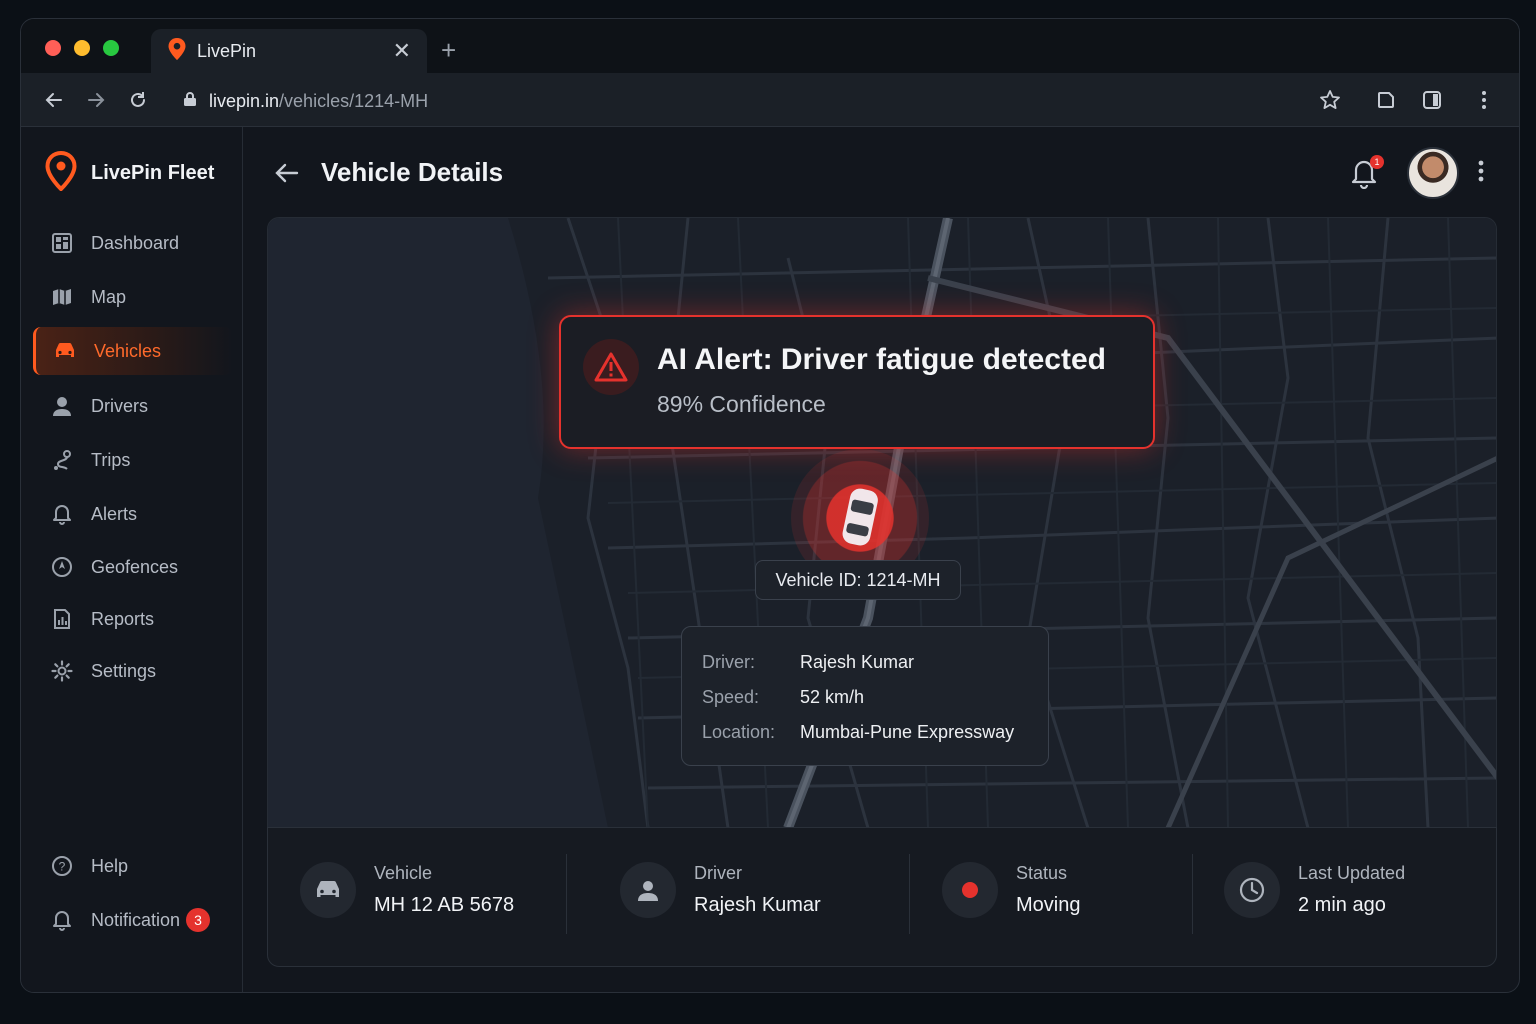 This screenshot has width=1536, height=1024. What do you see at coordinates (135, 242) in the screenshot?
I see `sidebar-item-label: Dashboard` at bounding box center [135, 242].